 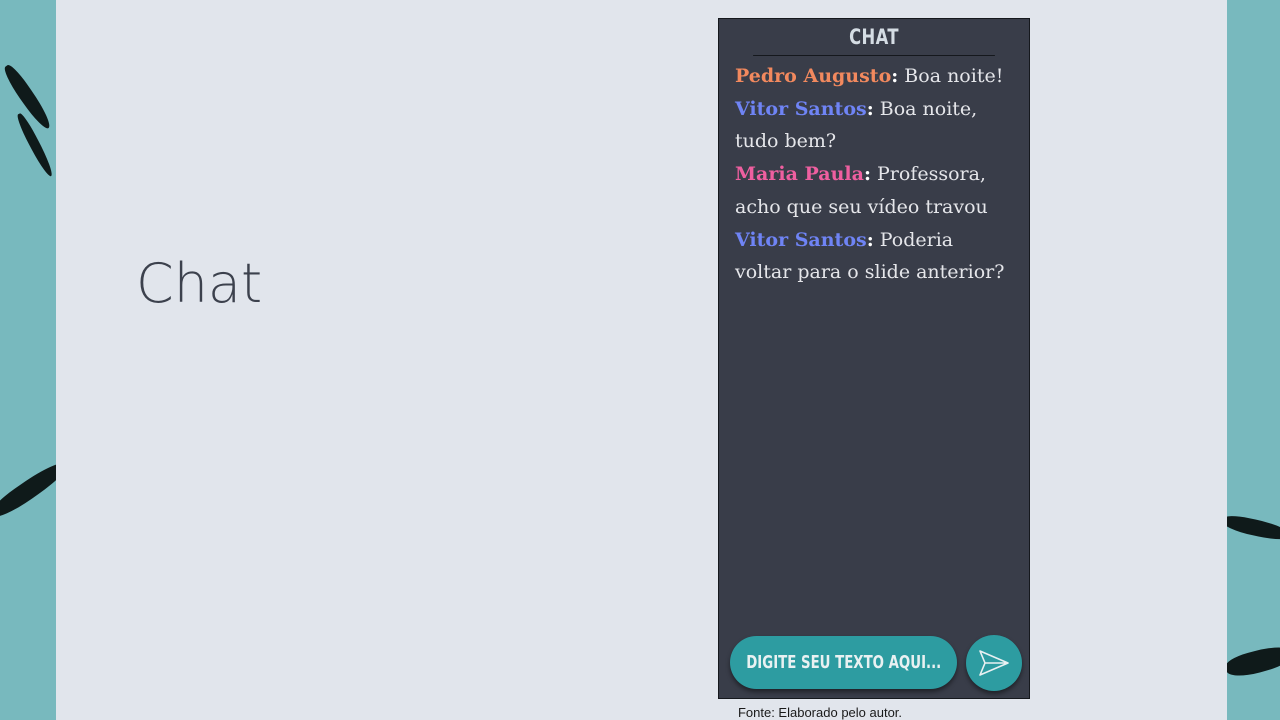 What do you see at coordinates (951, 76) in the screenshot?
I see `message-text: Boa noite!` at bounding box center [951, 76].